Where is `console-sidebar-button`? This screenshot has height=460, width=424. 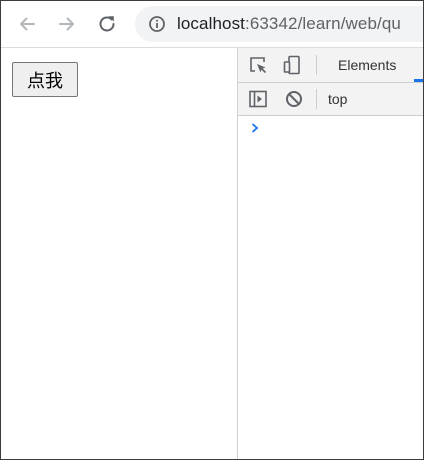 console-sidebar-button is located at coordinates (258, 99).